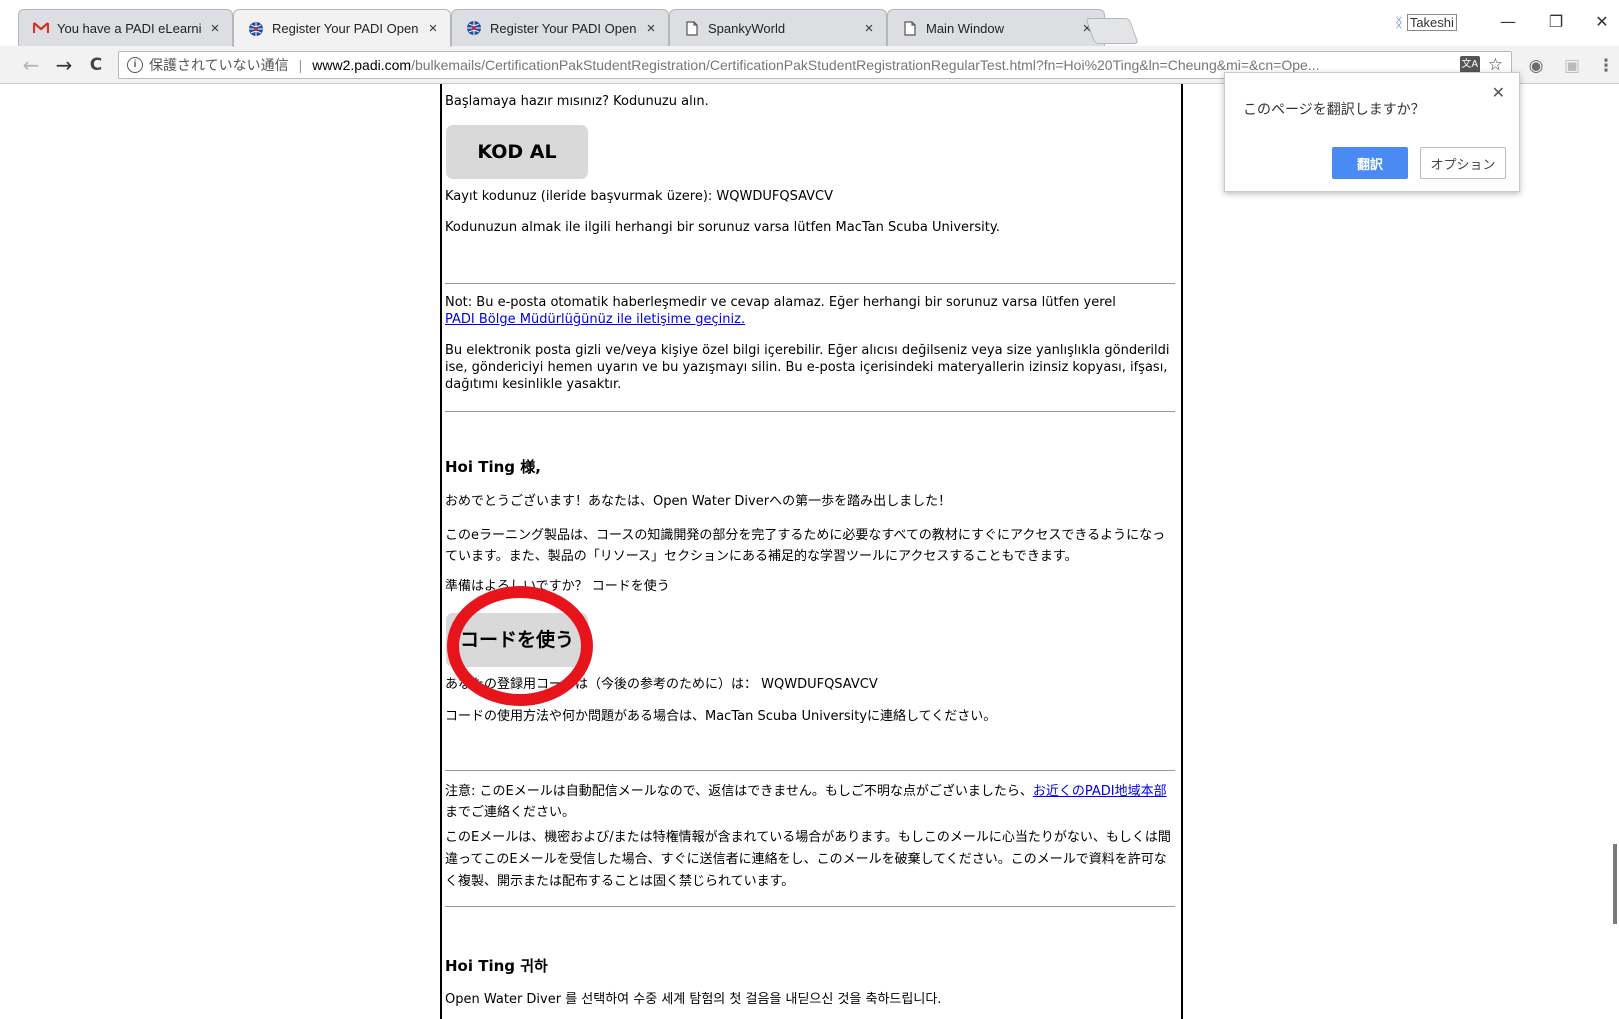  What do you see at coordinates (1606, 66) in the screenshot?
I see `menu-icon: ⋮` at bounding box center [1606, 66].